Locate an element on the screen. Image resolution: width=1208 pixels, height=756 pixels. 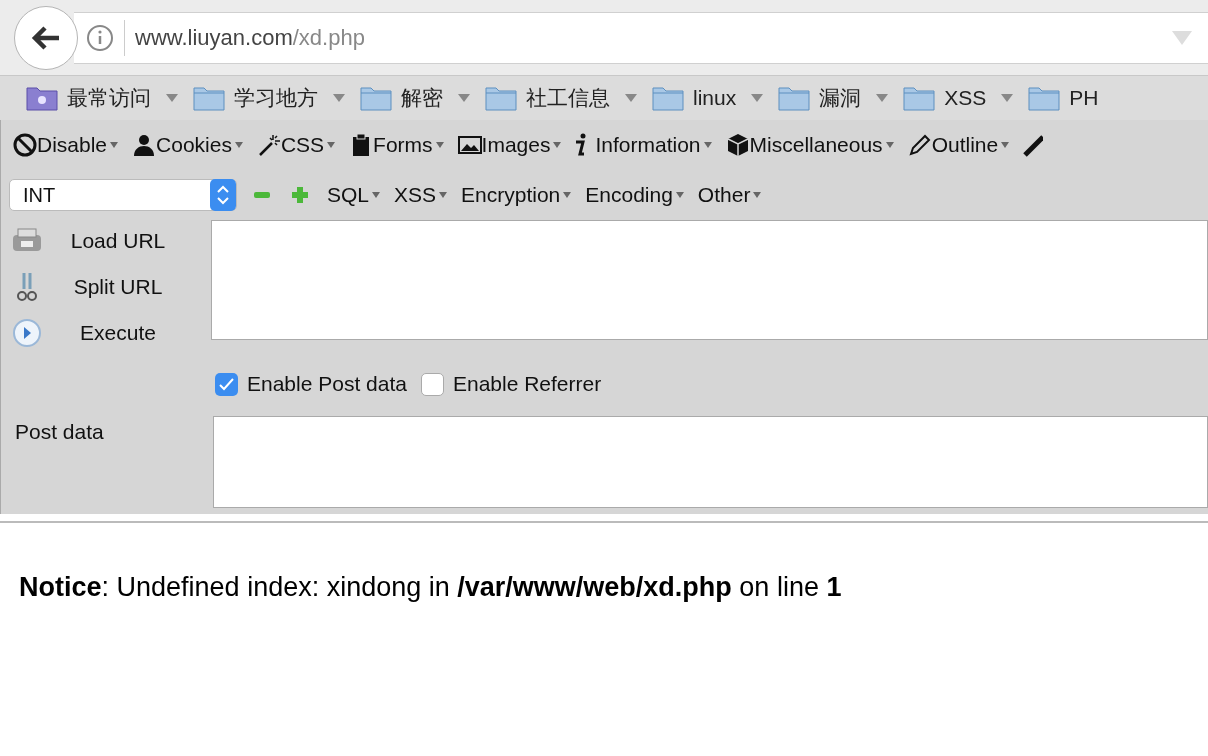
user-icon is located at coordinates (144, 145).